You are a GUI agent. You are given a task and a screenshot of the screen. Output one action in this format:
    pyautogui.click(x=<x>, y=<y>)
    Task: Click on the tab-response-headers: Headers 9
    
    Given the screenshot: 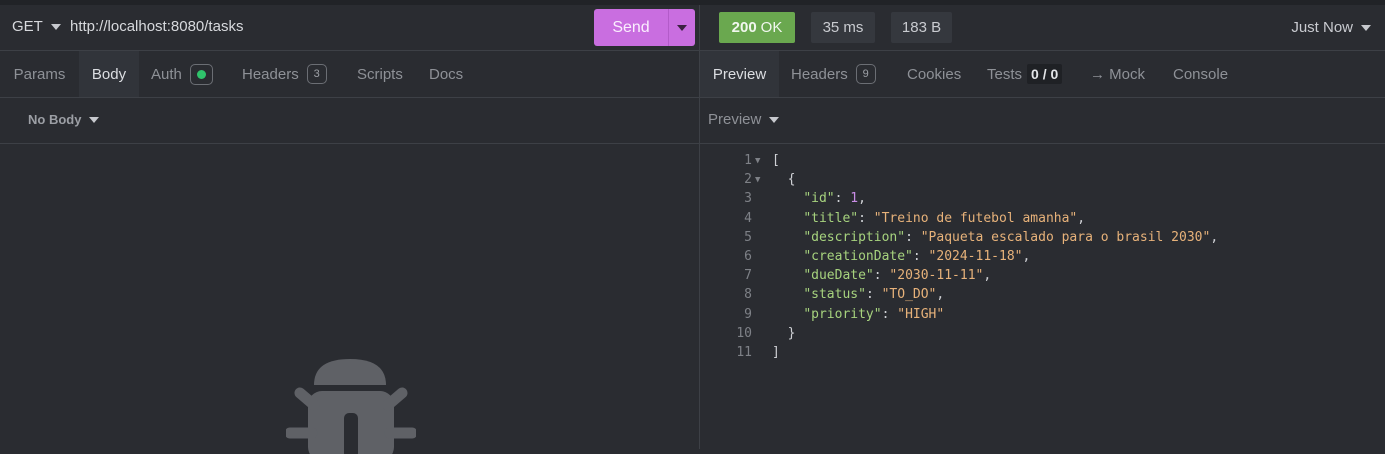 What is the action you would take?
    pyautogui.click(x=841, y=74)
    